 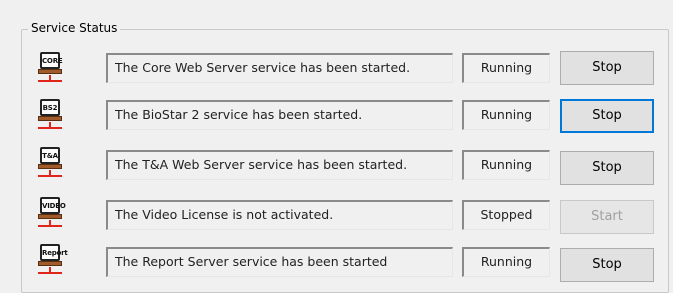 I want to click on start-button-video: Start, so click(x=607, y=217).